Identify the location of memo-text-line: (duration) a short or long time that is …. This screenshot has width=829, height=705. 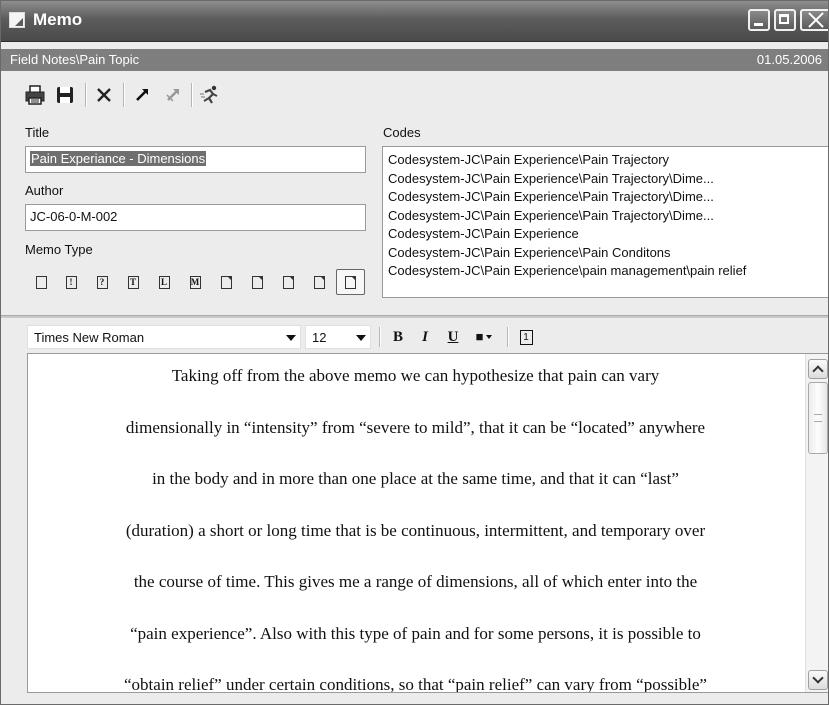
(415, 530).